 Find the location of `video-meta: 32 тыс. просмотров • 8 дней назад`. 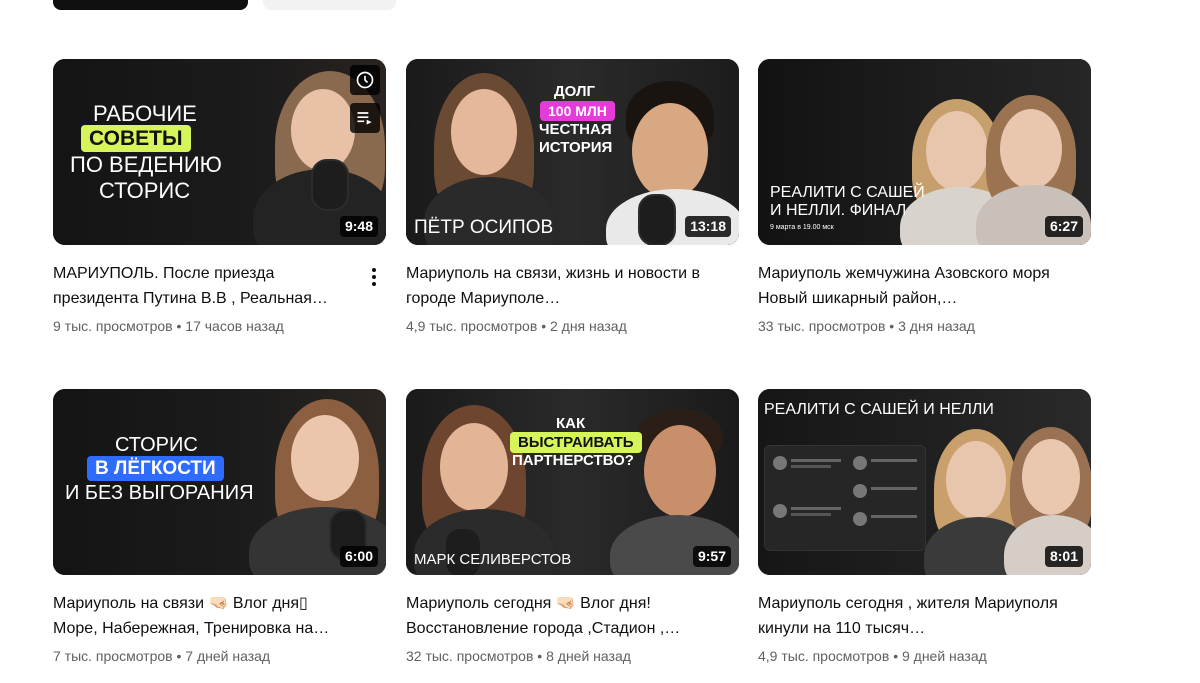

video-meta: 32 тыс. просмотров • 8 дней назад is located at coordinates (572, 656).